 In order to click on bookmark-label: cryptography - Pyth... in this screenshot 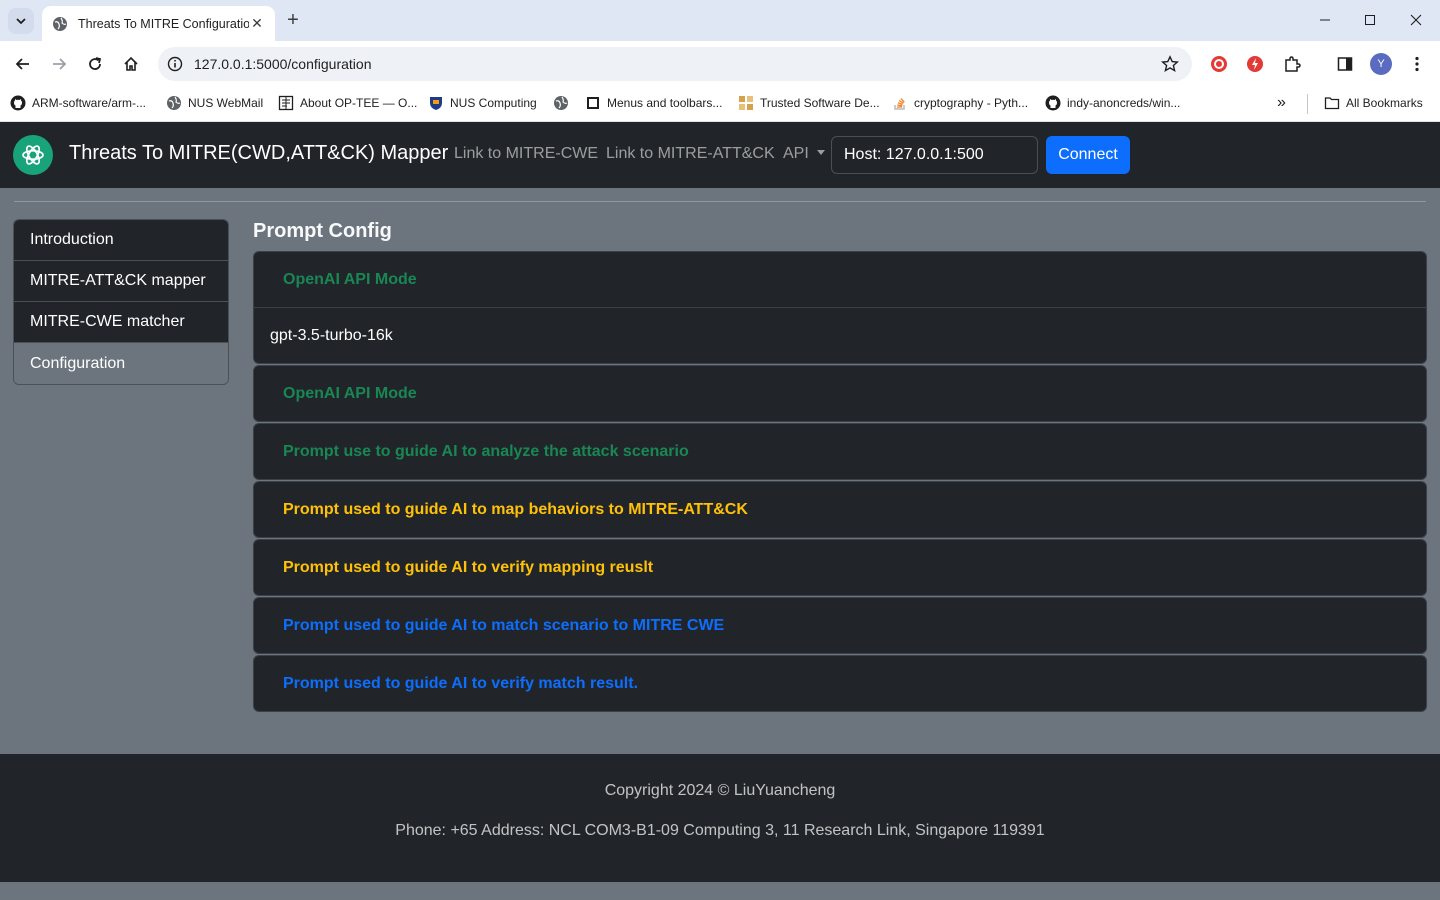, I will do `click(971, 103)`.